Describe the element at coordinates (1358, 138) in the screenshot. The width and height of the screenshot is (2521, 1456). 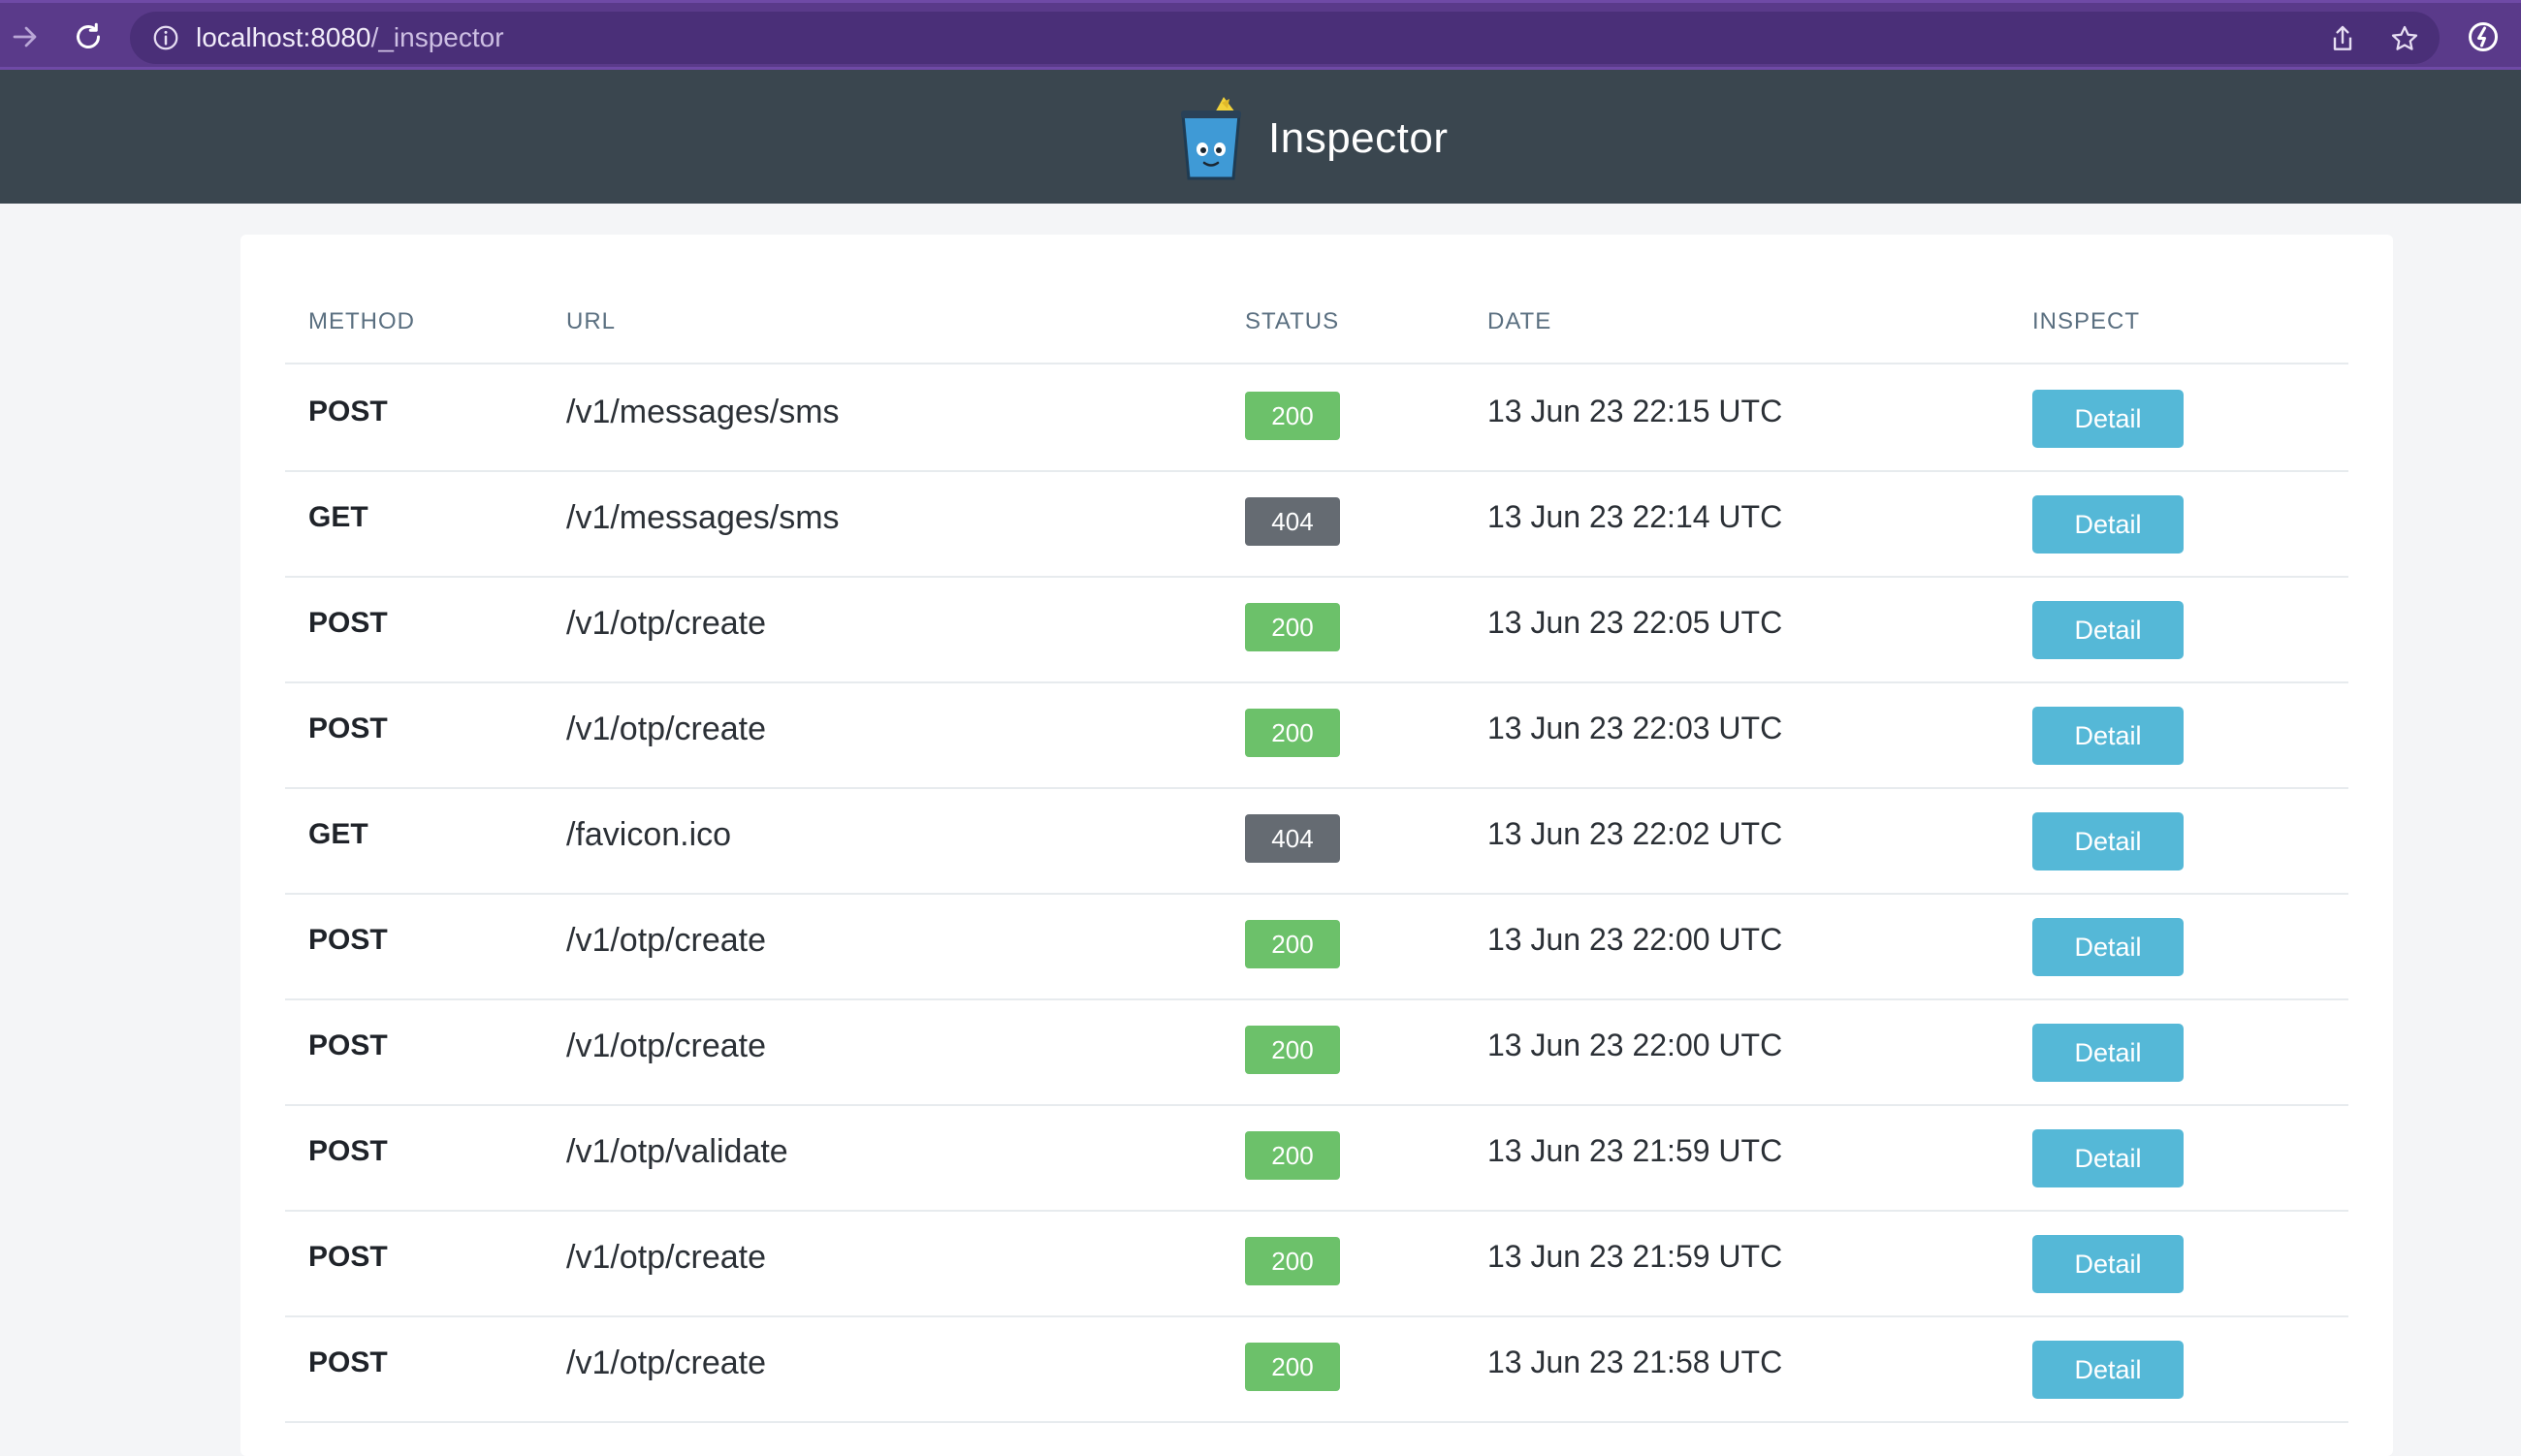
I see `page-title: Inspector` at that location.